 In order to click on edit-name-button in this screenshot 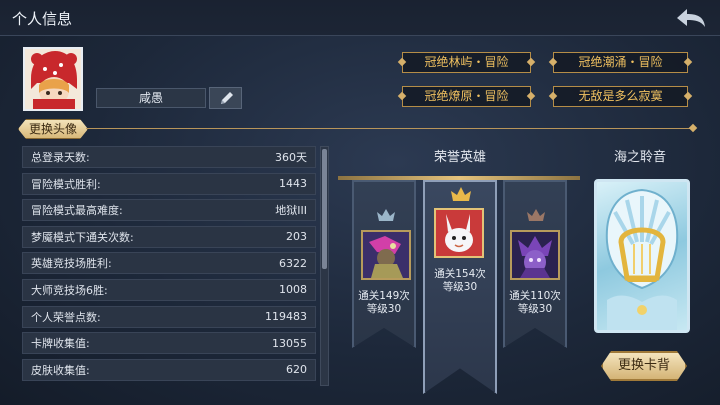, I will do `click(225, 98)`.